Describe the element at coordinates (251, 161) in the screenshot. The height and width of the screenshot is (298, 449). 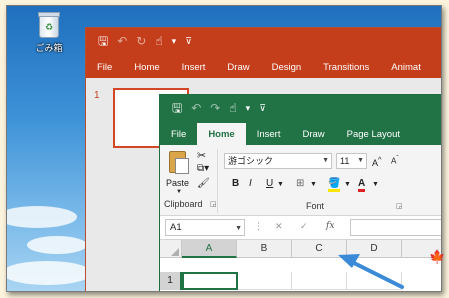
I see `font-name-value: 游ゴシック` at that location.